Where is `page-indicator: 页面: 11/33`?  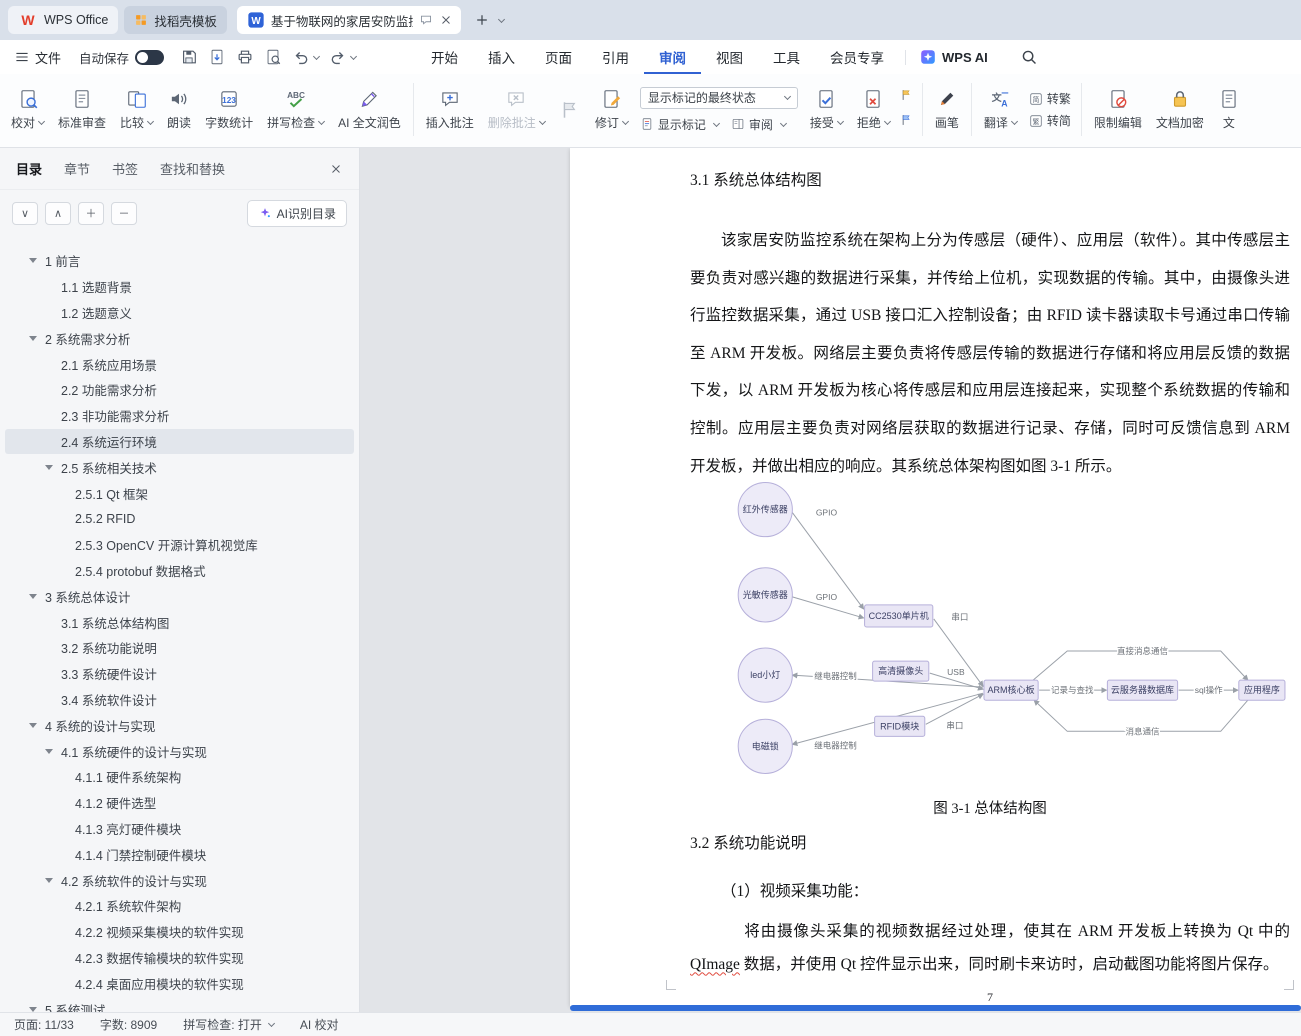 page-indicator: 页面: 11/33 is located at coordinates (44, 1024).